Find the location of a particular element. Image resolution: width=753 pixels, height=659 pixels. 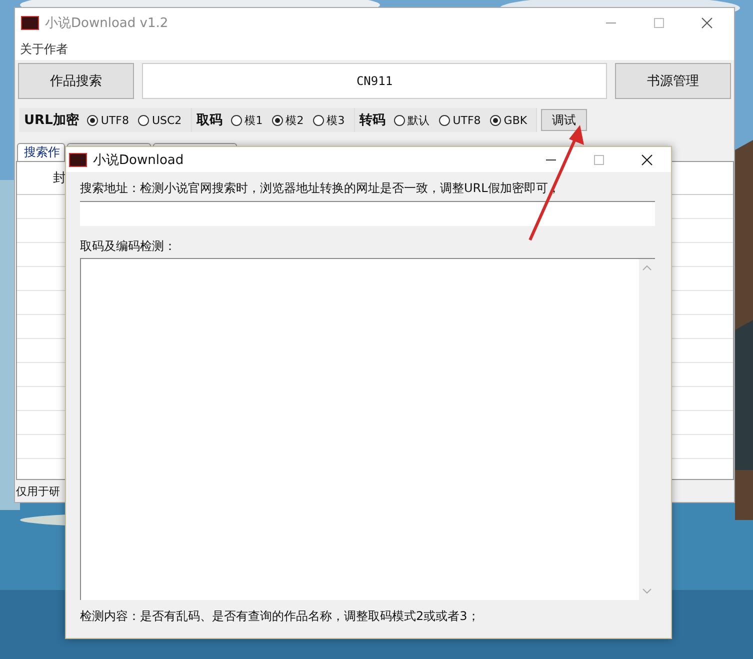

debug-button: 调试 is located at coordinates (564, 120).